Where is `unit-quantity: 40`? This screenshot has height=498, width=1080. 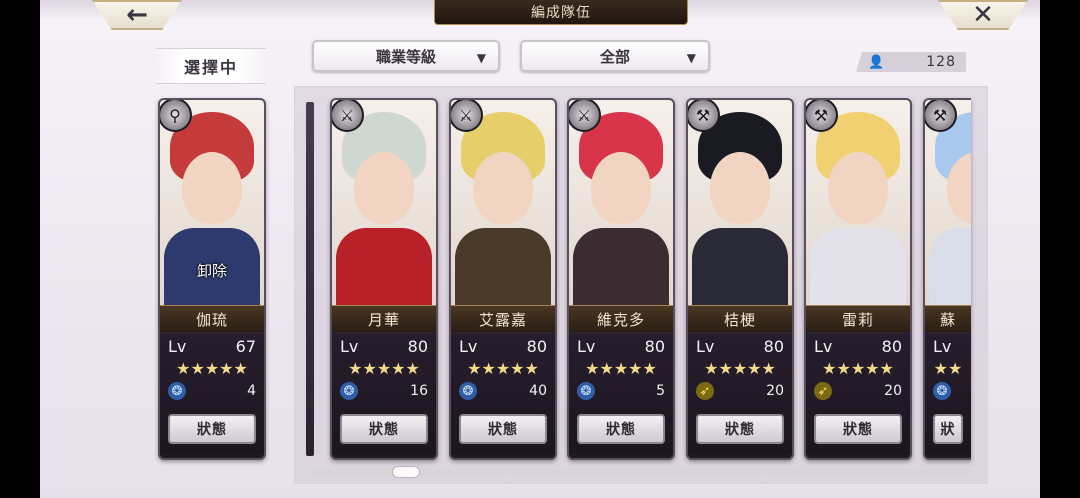
unit-quantity: 40 is located at coordinates (538, 391).